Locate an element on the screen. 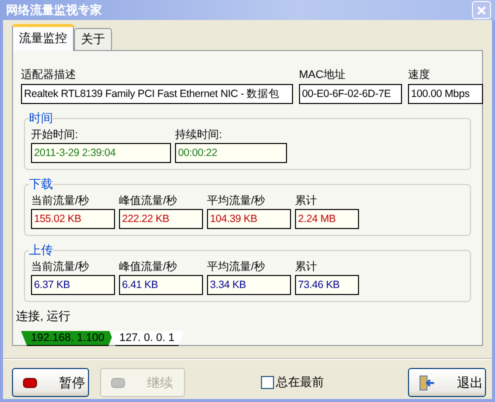 Image resolution: width=495 pixels, height=402 pixels. readonly-field: 6.37 KB is located at coordinates (73, 285).